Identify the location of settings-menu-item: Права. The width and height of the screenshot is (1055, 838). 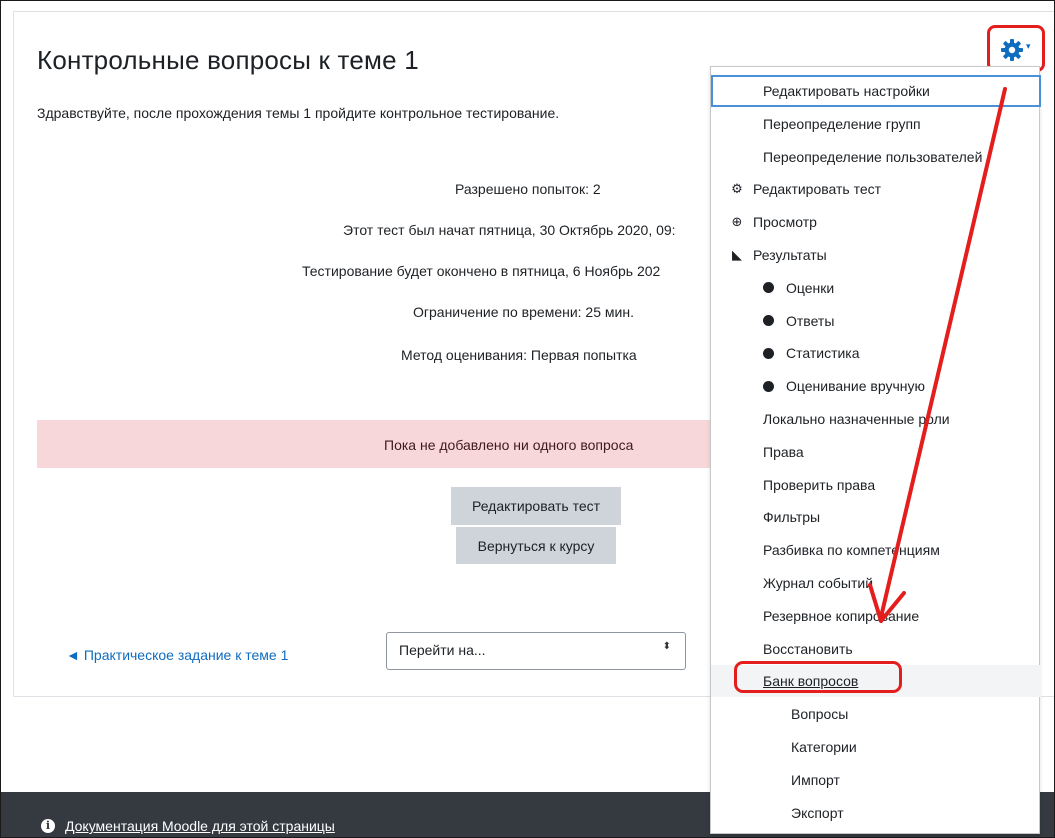
(876, 452).